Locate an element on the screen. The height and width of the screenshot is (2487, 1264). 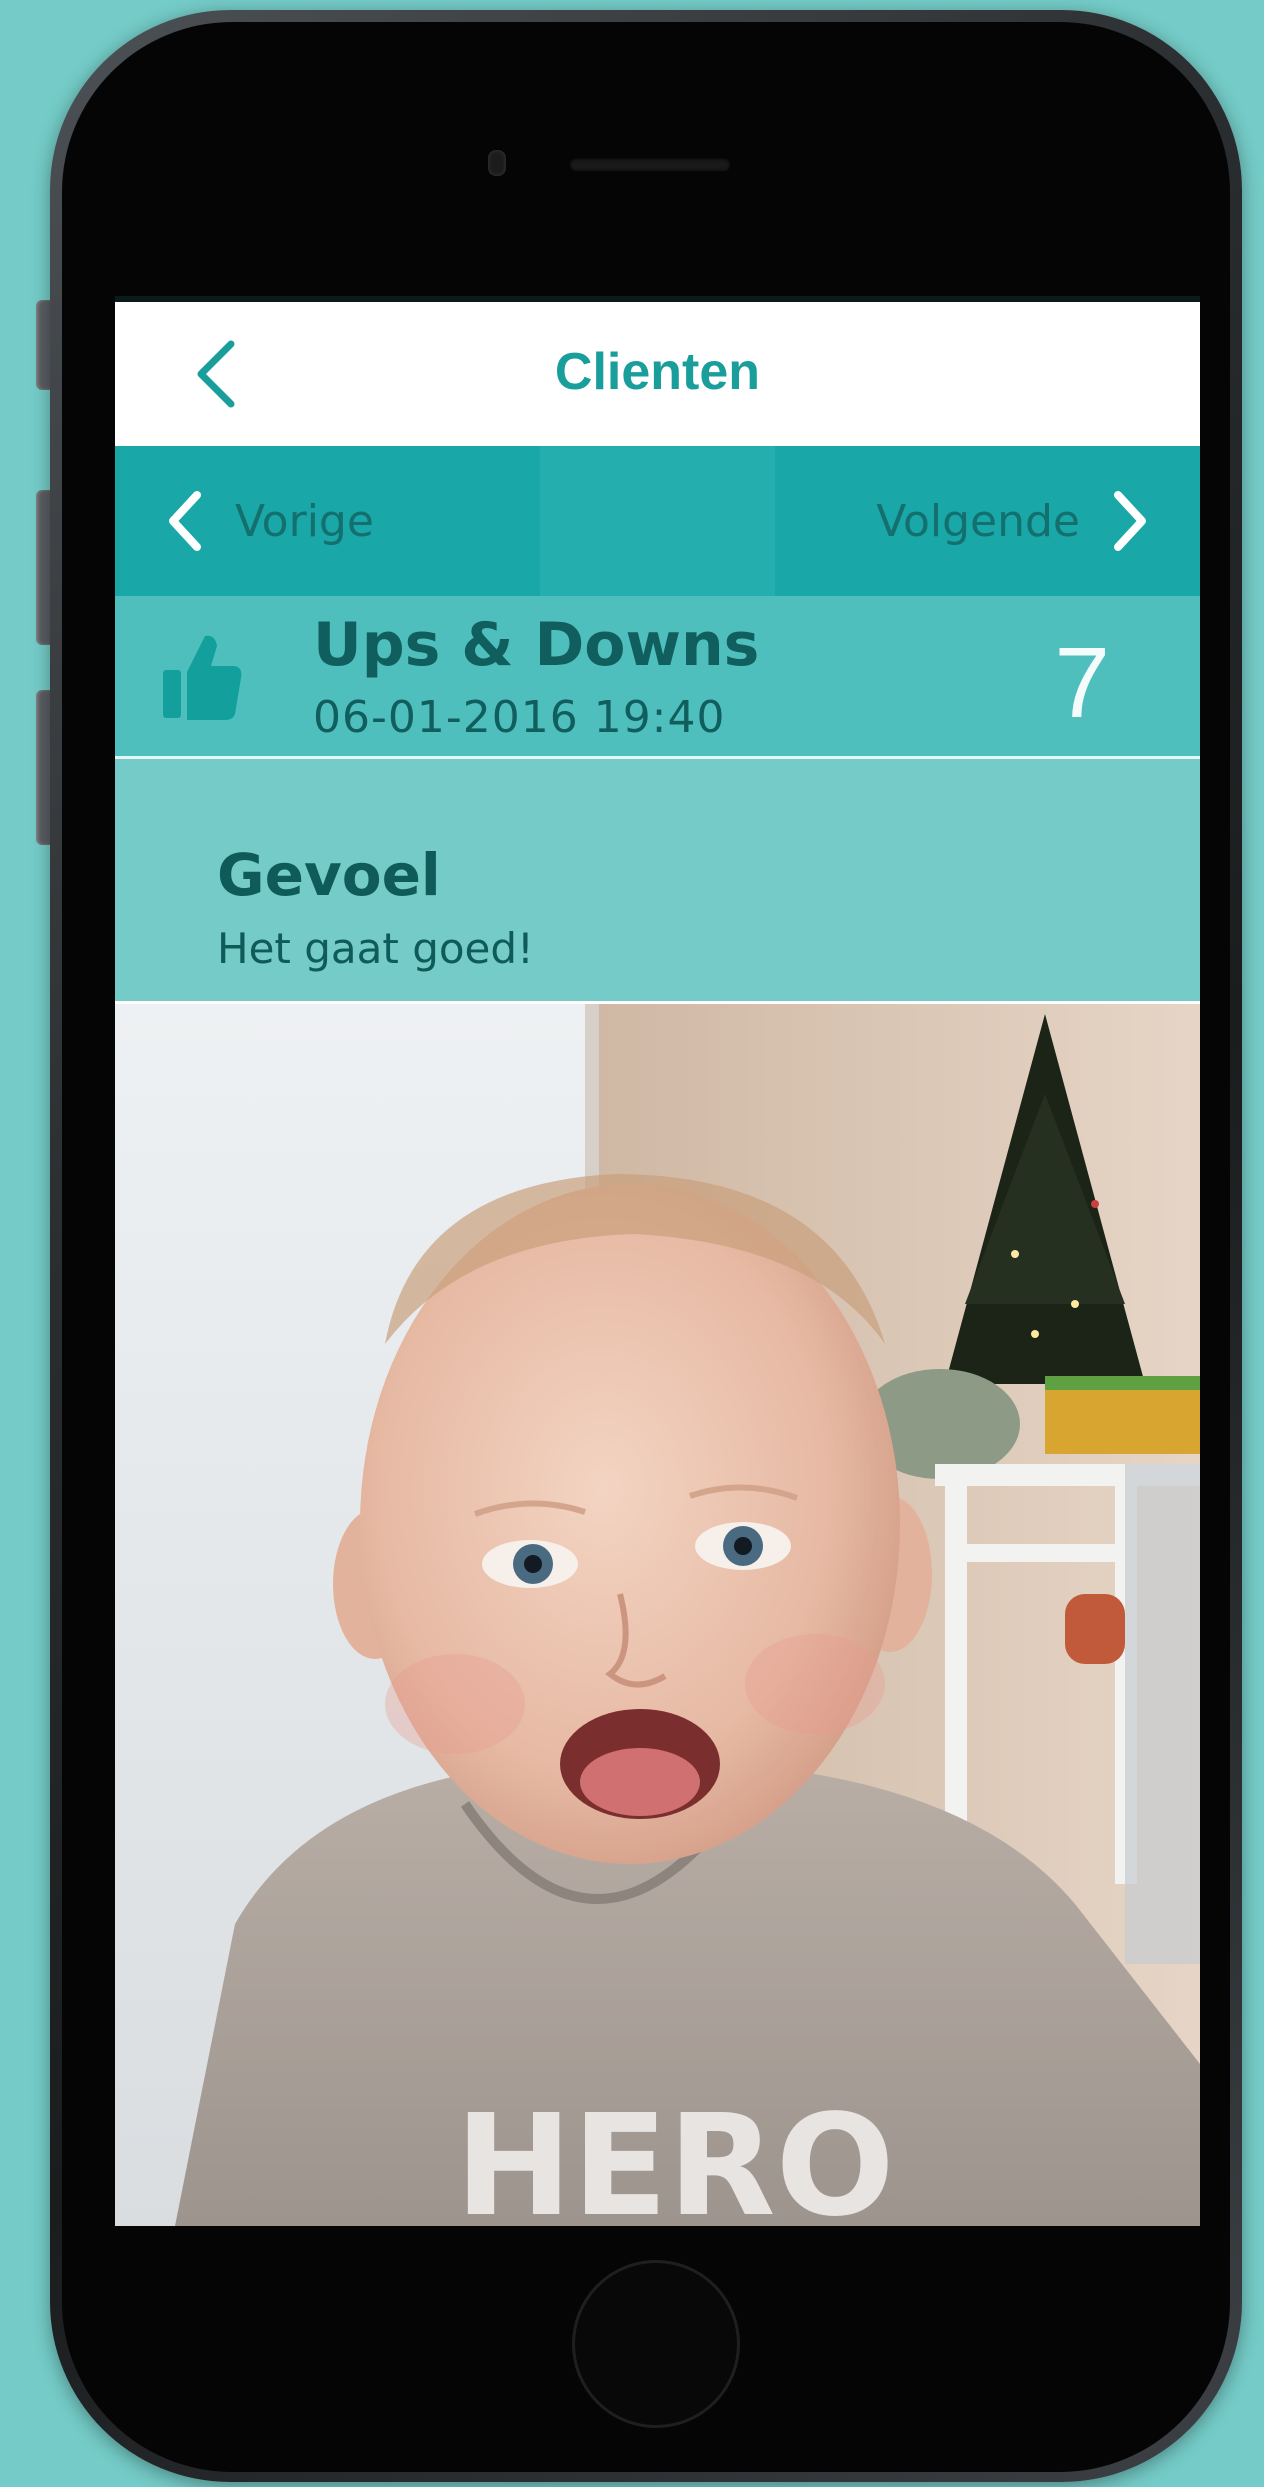
pager-center is located at coordinates (657, 521).